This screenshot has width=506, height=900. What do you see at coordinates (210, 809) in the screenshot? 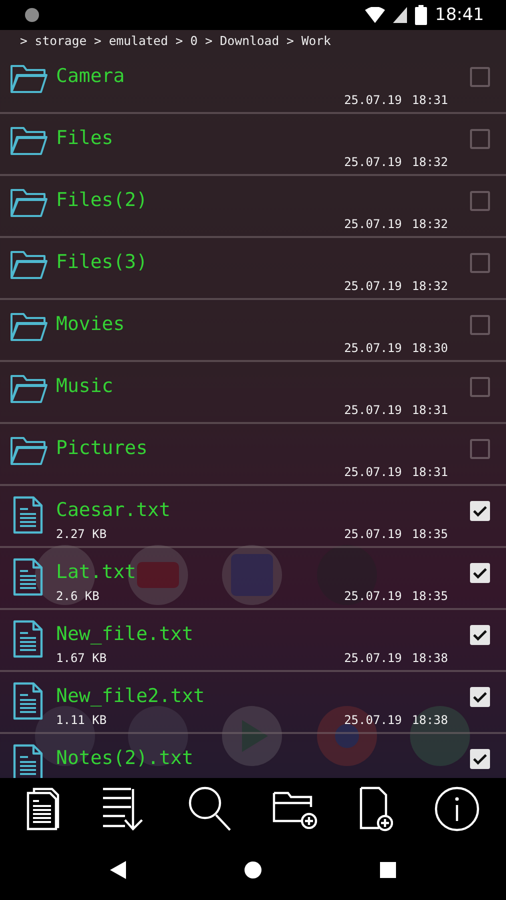
I see `search-icon` at bounding box center [210, 809].